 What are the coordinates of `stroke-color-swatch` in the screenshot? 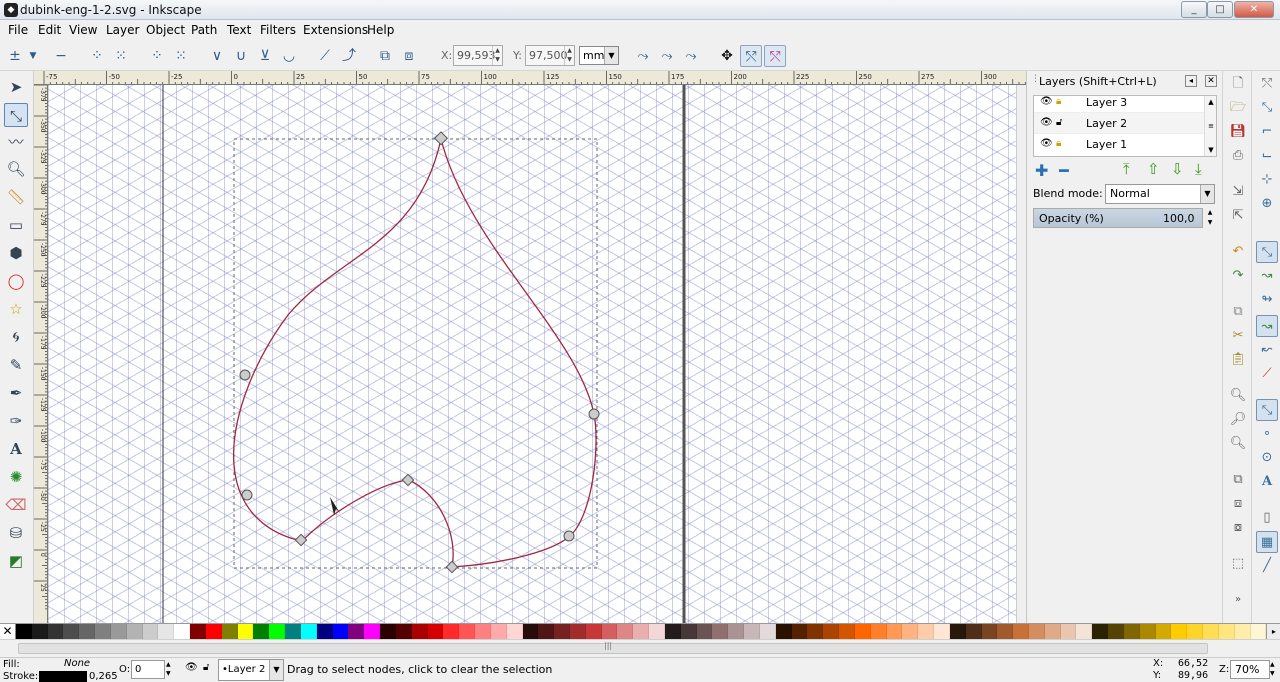 It's located at (63, 676).